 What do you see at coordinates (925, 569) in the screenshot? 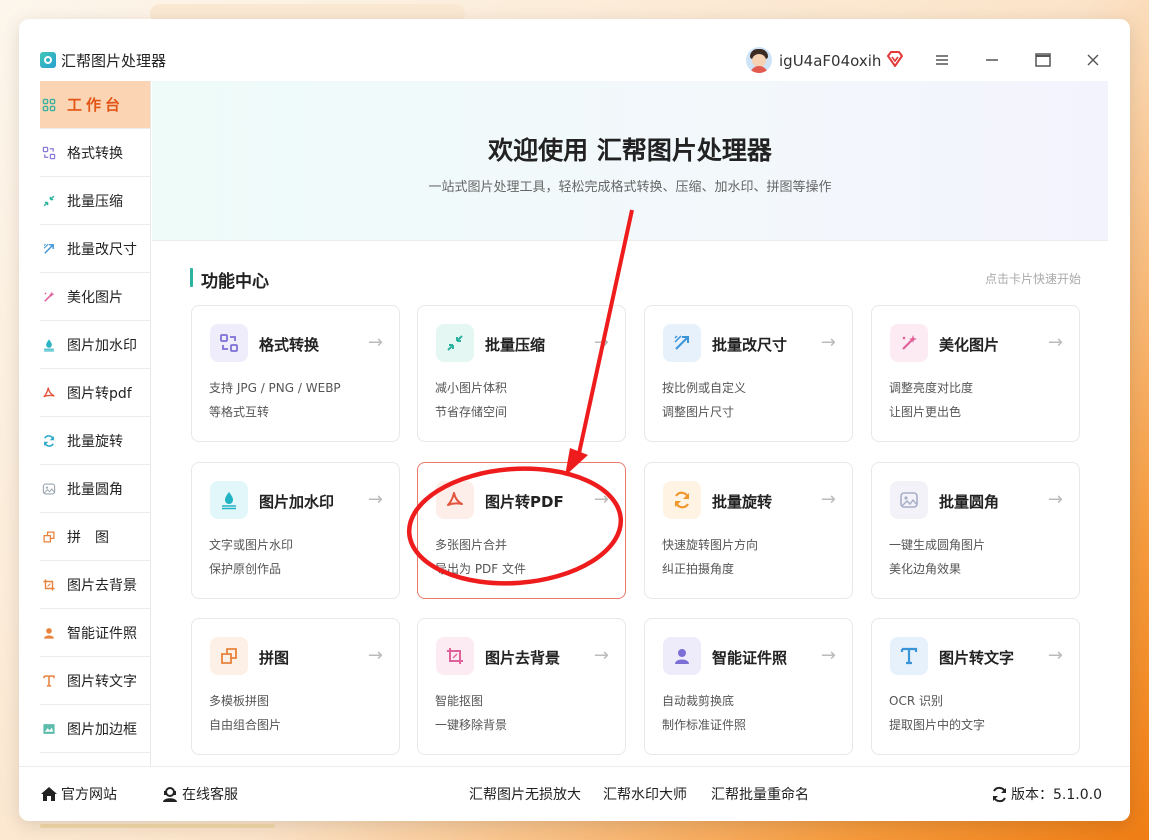
I see `card-desc-2: 美化边角效果` at bounding box center [925, 569].